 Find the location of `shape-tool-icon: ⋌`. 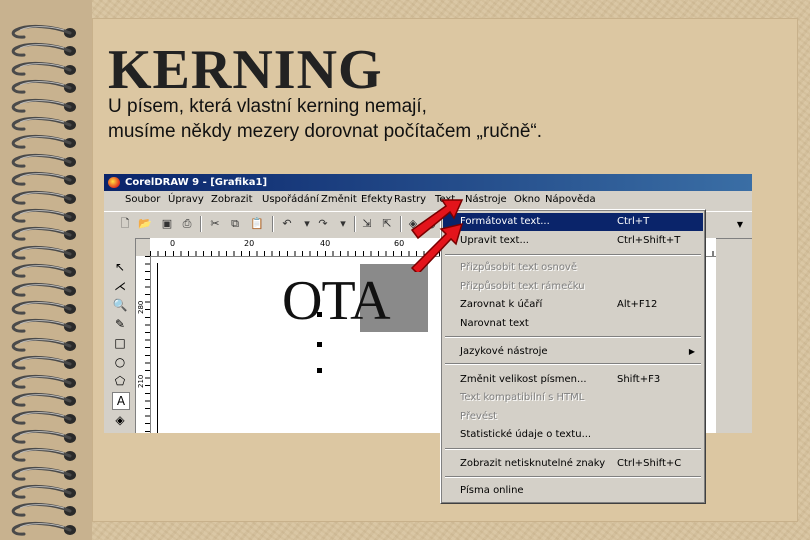

shape-tool-icon: ⋌ is located at coordinates (120, 286).